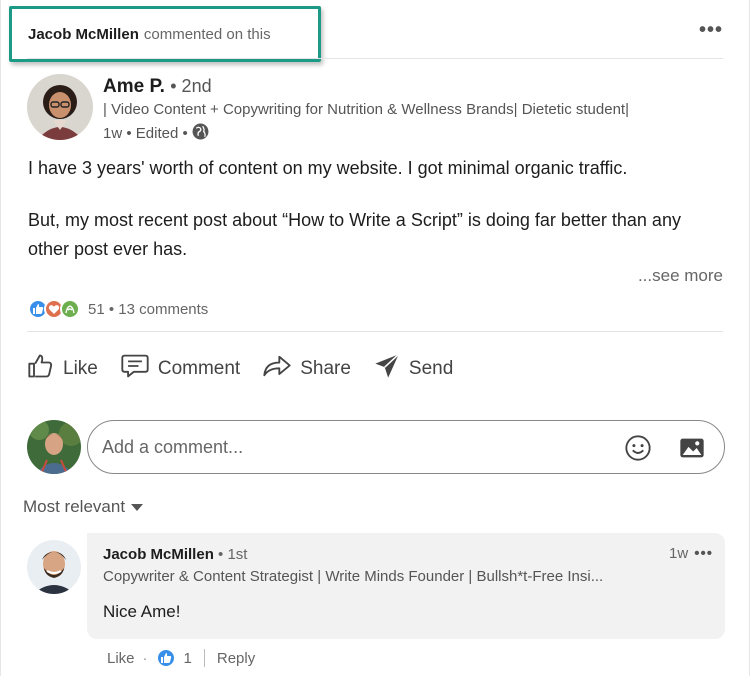 This screenshot has height=676, width=750. Describe the element at coordinates (691, 553) in the screenshot. I see `comment-meta: 1w •••` at that location.